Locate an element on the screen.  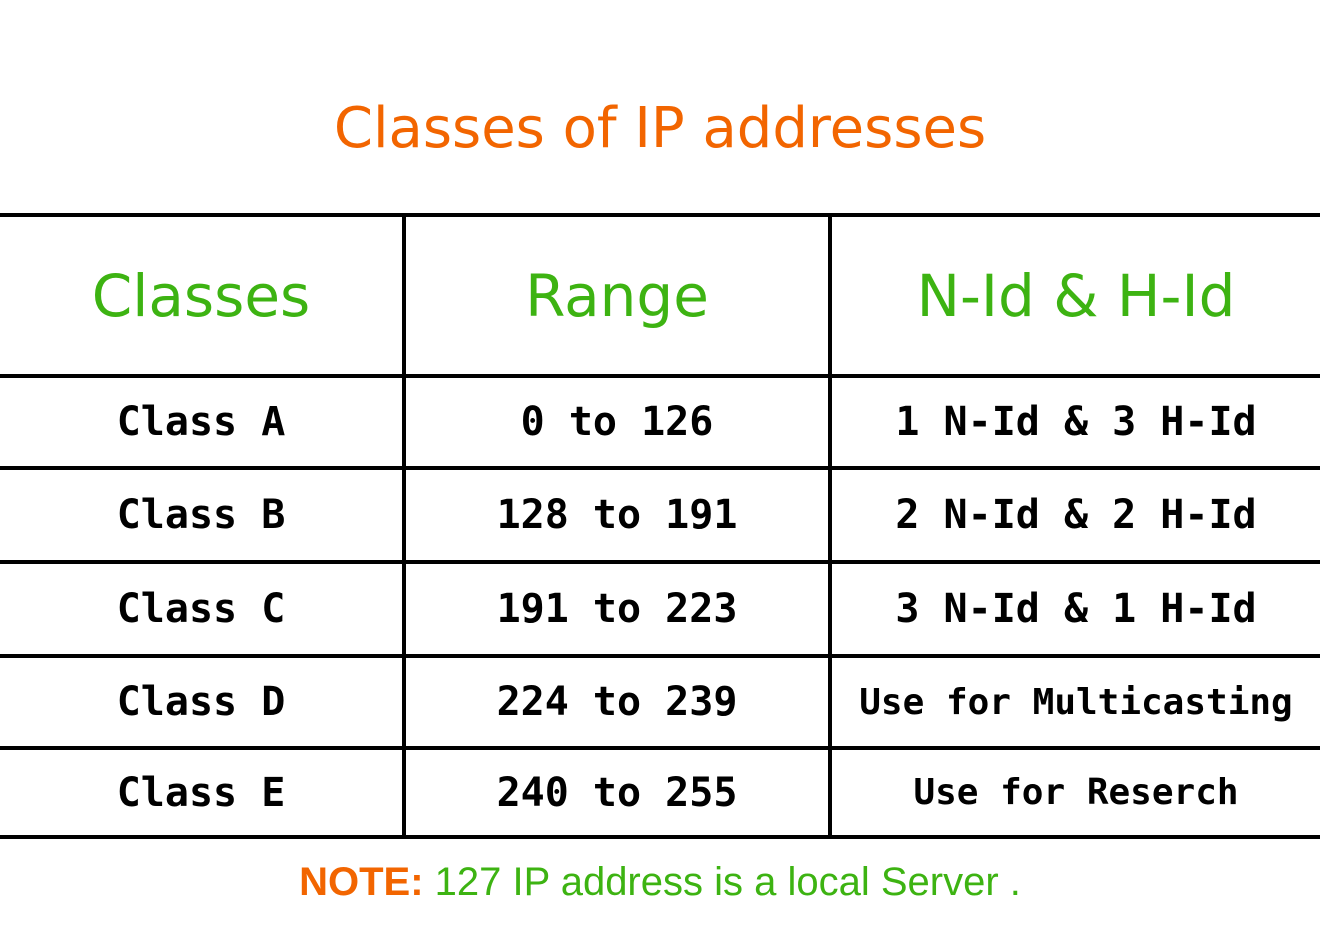
table-cell-range: 128 to 191 is located at coordinates (617, 515).